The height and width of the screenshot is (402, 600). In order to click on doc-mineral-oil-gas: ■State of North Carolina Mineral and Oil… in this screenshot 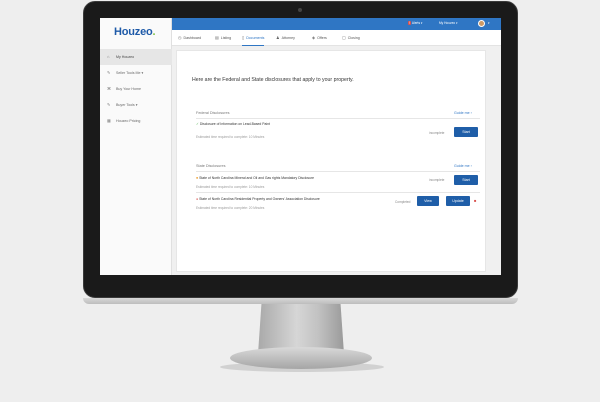, I will do `click(255, 178)`.